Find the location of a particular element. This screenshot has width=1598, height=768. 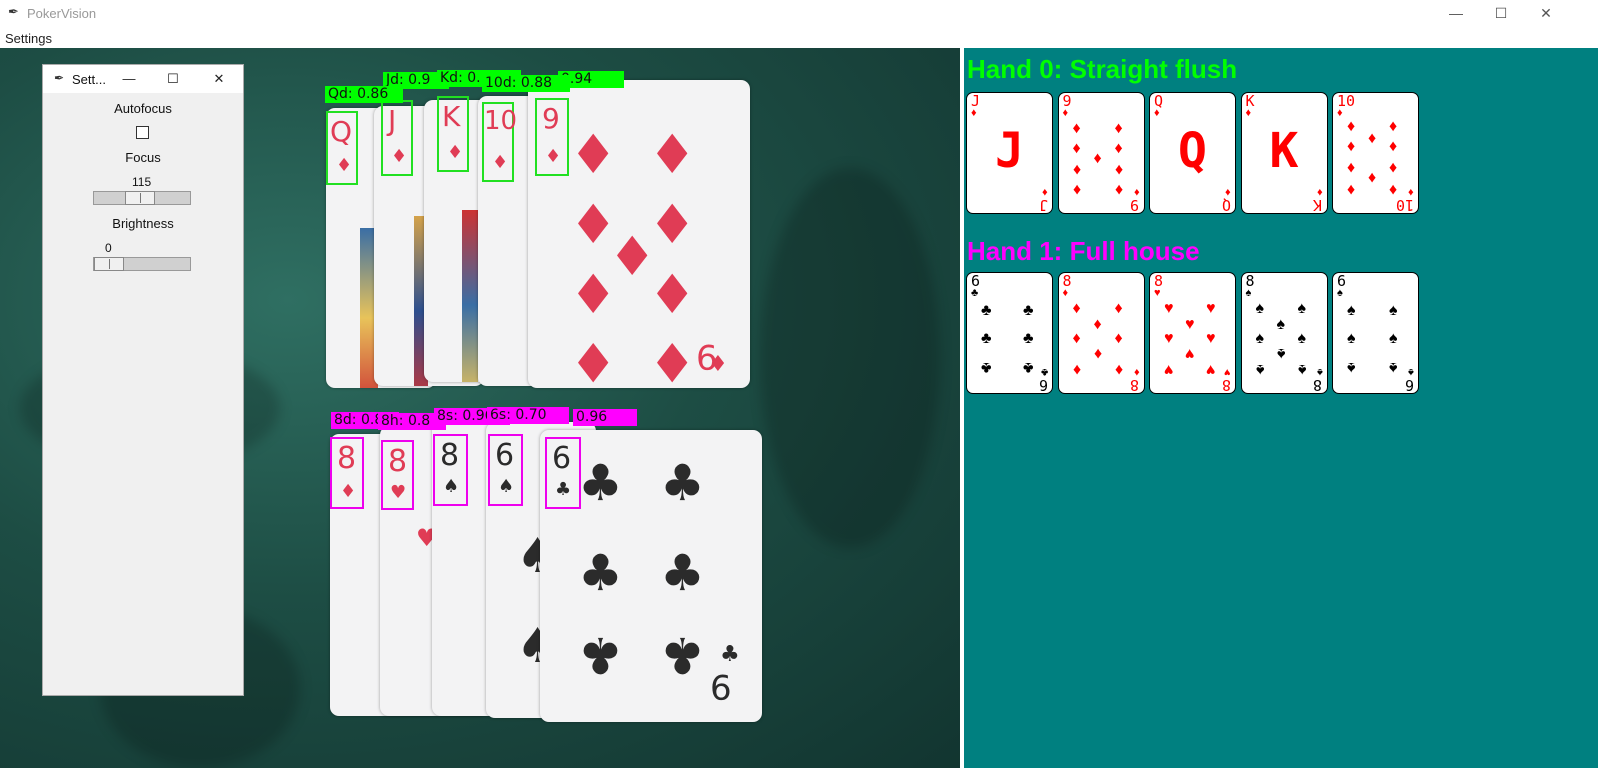

corner-rank: 10 is located at coordinates (501, 121).